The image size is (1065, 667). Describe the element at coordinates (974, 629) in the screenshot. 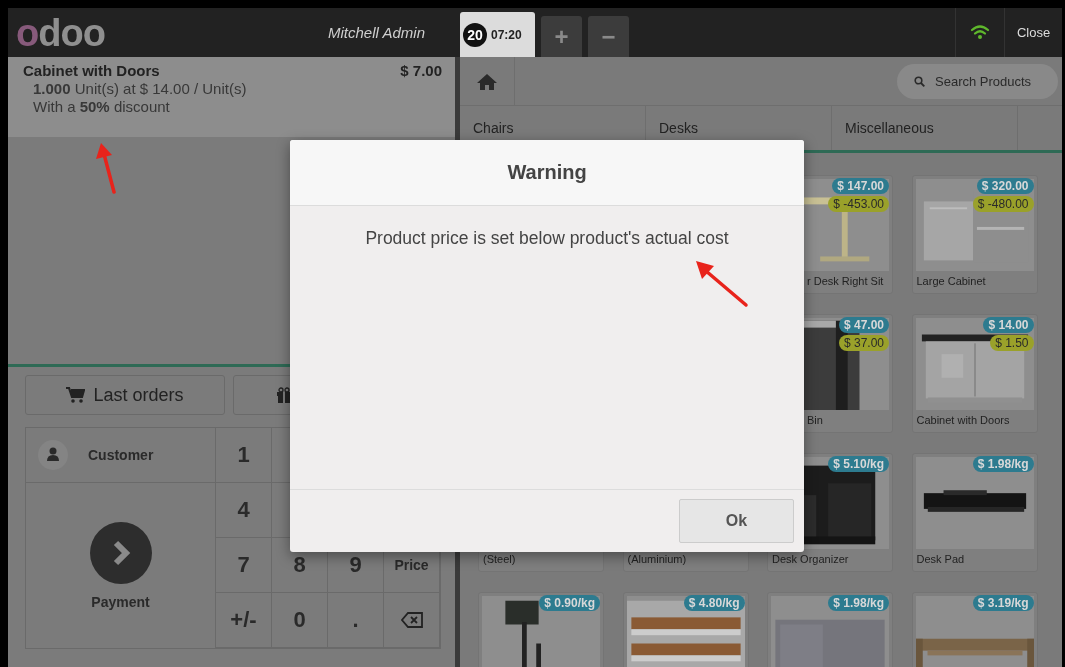

I see `product-card: $ 3.19/kg` at that location.